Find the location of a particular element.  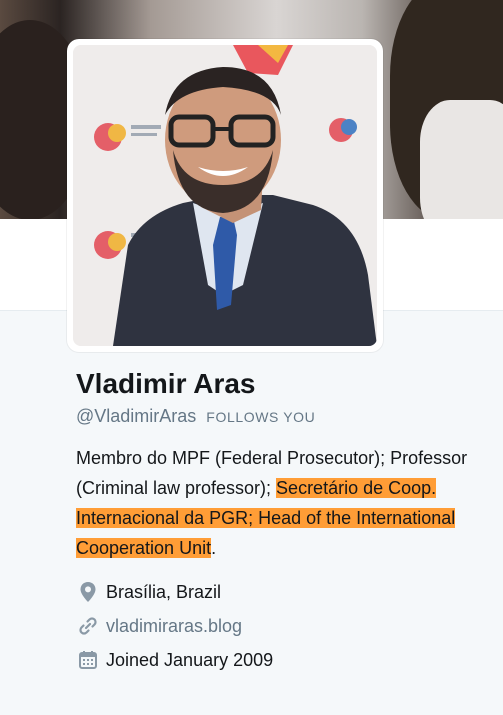

website-link: vladimiraras.blog is located at coordinates (174, 626).